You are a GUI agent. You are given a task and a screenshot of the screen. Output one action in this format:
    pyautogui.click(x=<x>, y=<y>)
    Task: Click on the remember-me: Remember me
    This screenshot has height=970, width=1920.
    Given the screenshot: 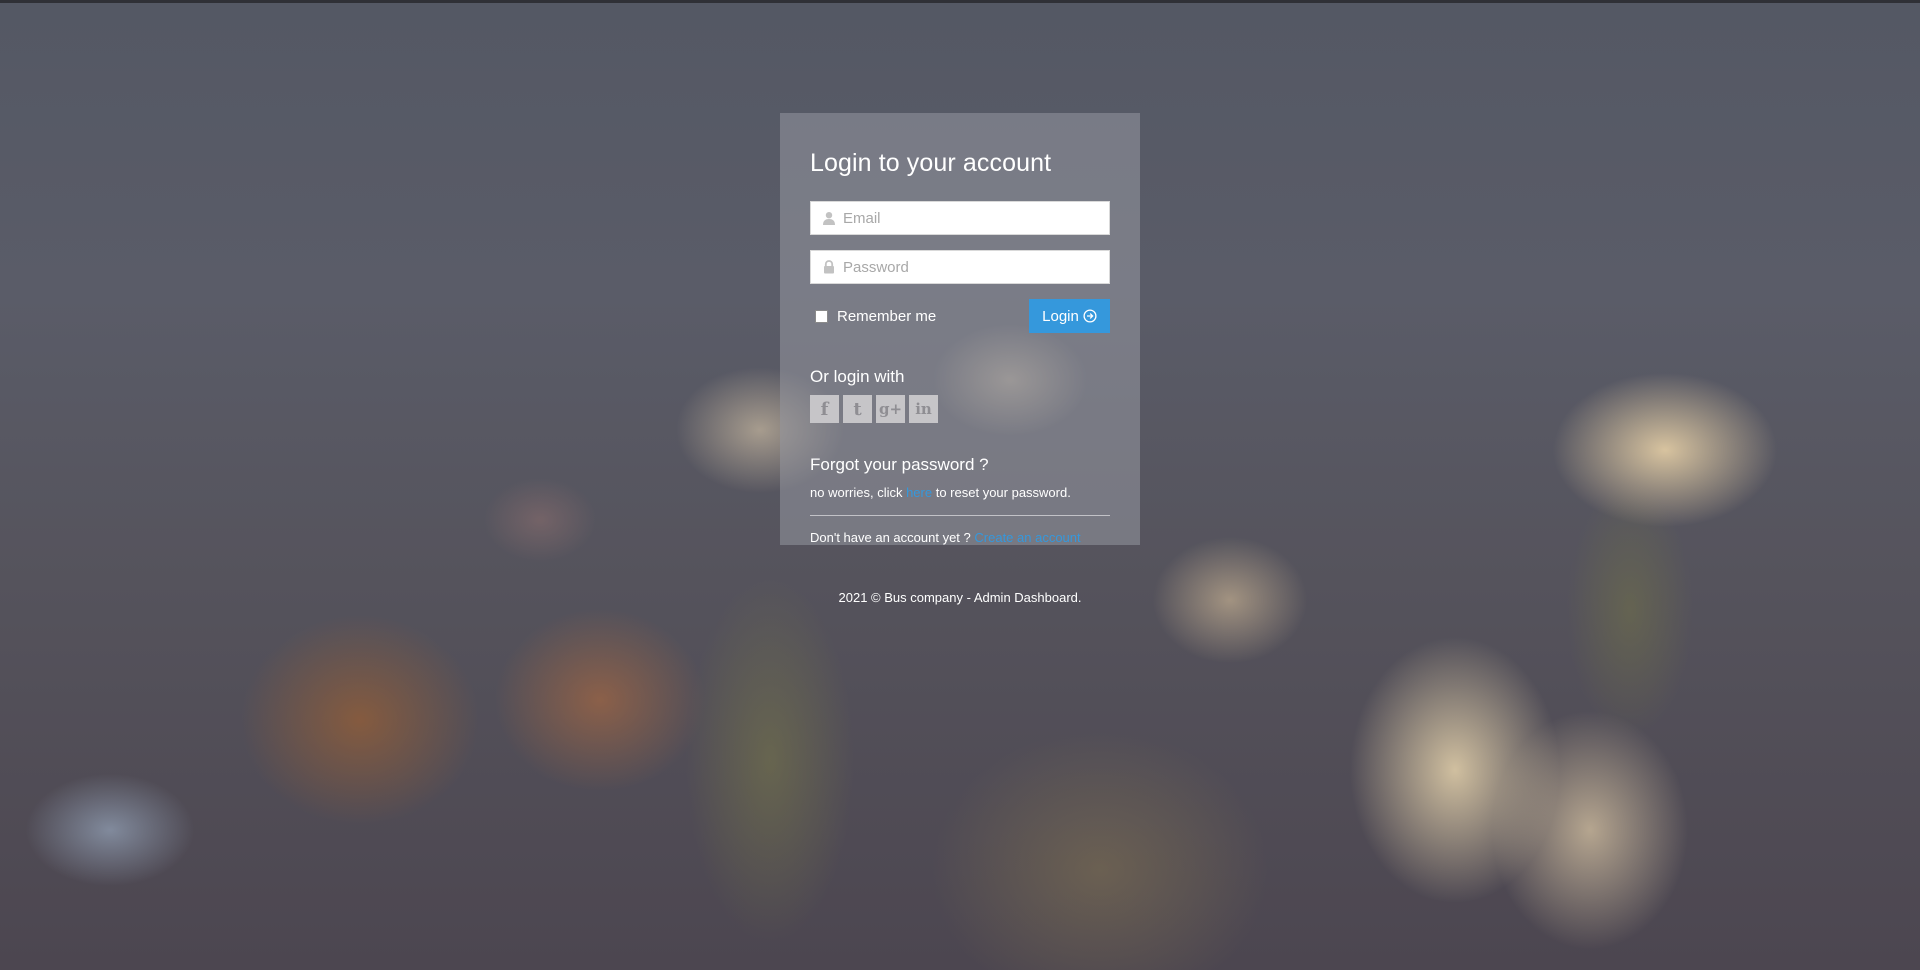 What is the action you would take?
    pyautogui.click(x=875, y=316)
    